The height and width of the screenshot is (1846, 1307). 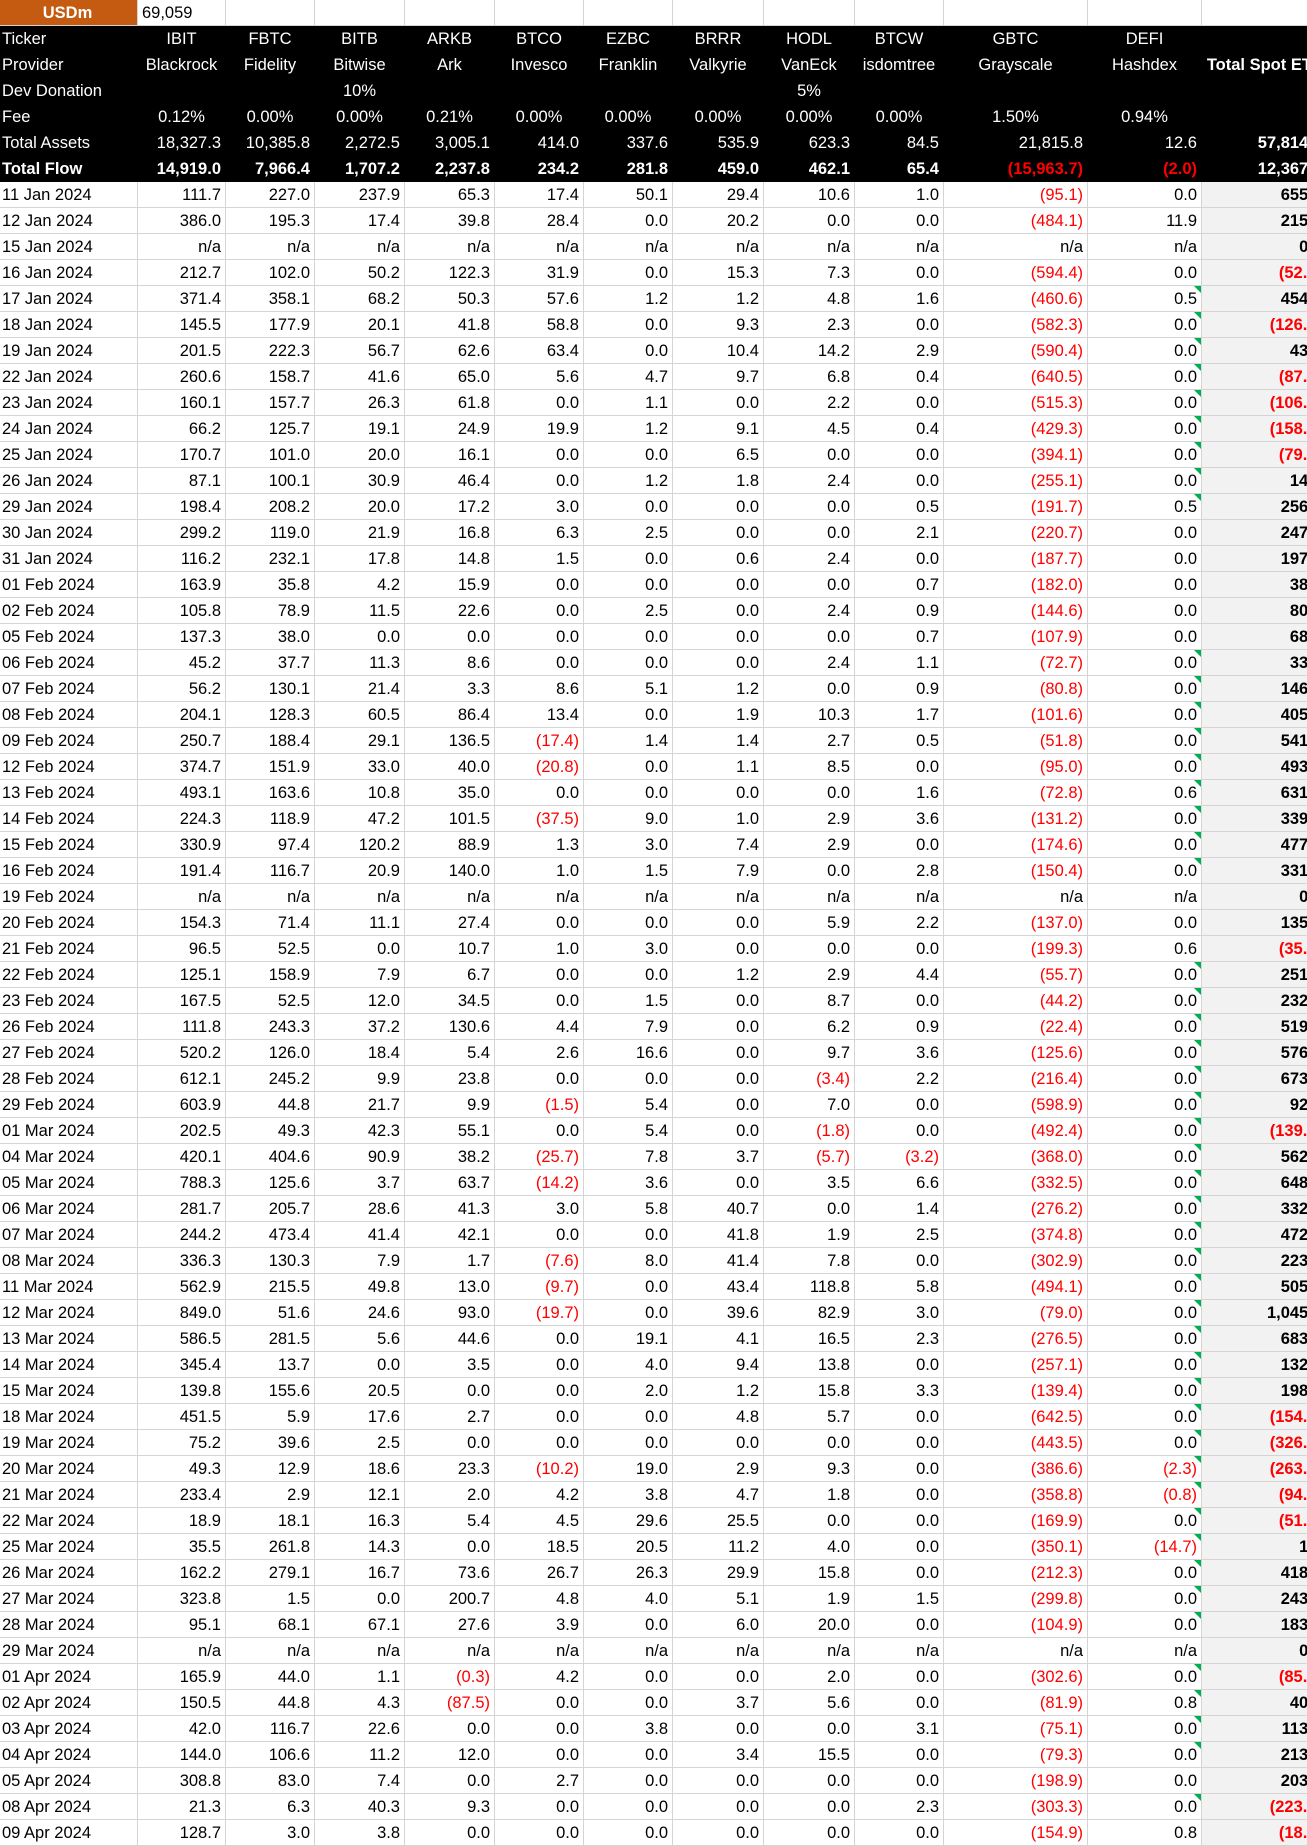 What do you see at coordinates (450, 1287) in the screenshot?
I see `flow-cell: 13.0` at bounding box center [450, 1287].